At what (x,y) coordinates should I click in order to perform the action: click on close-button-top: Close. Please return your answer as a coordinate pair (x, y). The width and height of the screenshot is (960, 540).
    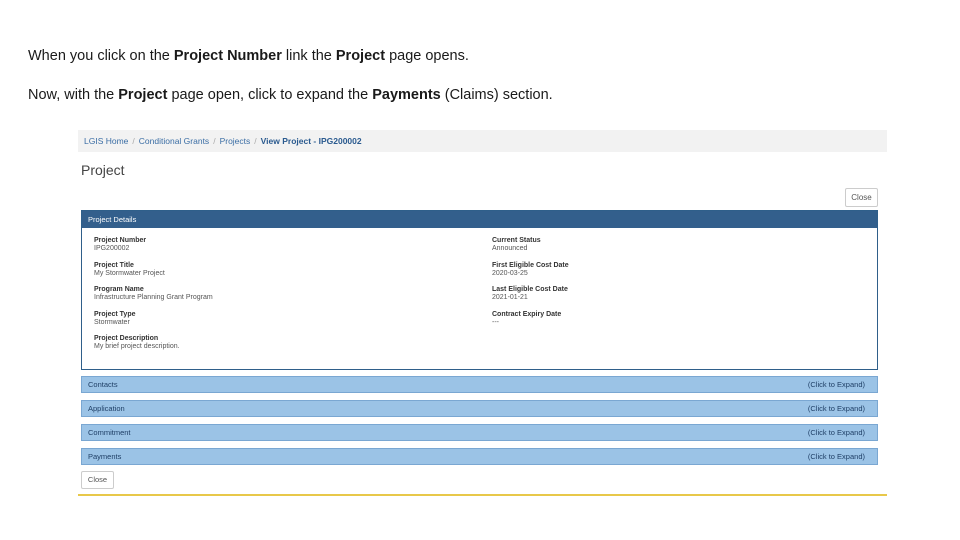
    Looking at the image, I should click on (861, 197).